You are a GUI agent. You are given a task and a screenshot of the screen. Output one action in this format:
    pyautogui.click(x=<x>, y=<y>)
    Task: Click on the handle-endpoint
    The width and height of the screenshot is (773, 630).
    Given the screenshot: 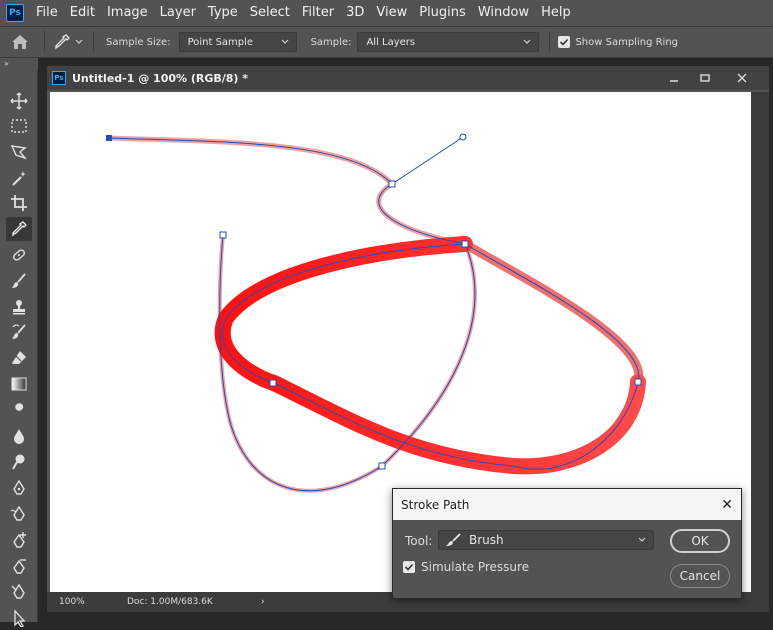 What is the action you would take?
    pyautogui.click(x=463, y=137)
    